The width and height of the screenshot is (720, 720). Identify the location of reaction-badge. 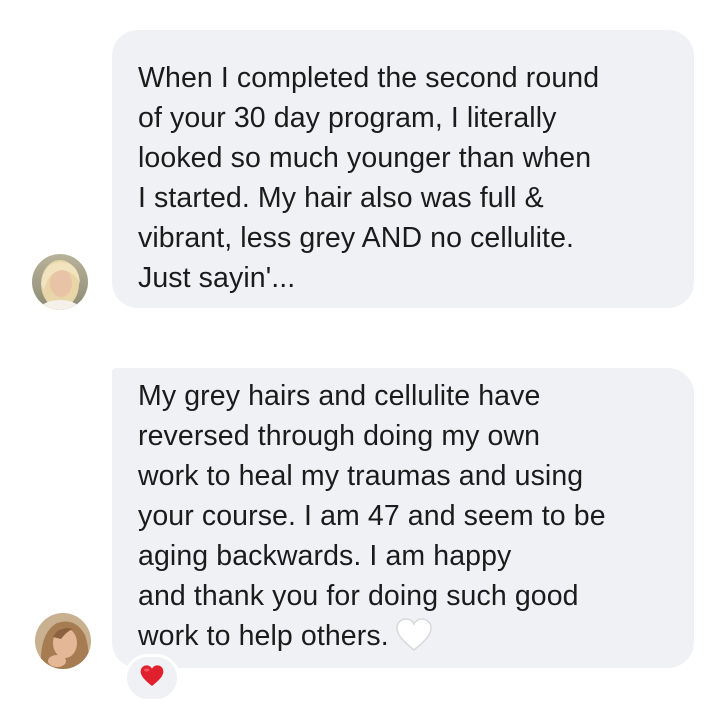
(152, 678).